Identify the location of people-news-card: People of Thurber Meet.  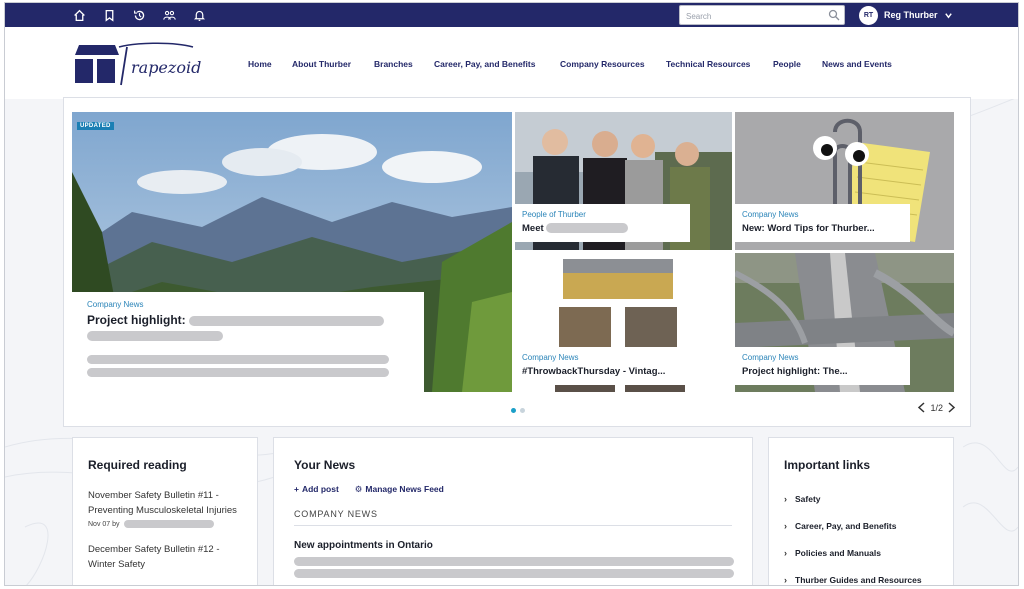
(602, 223).